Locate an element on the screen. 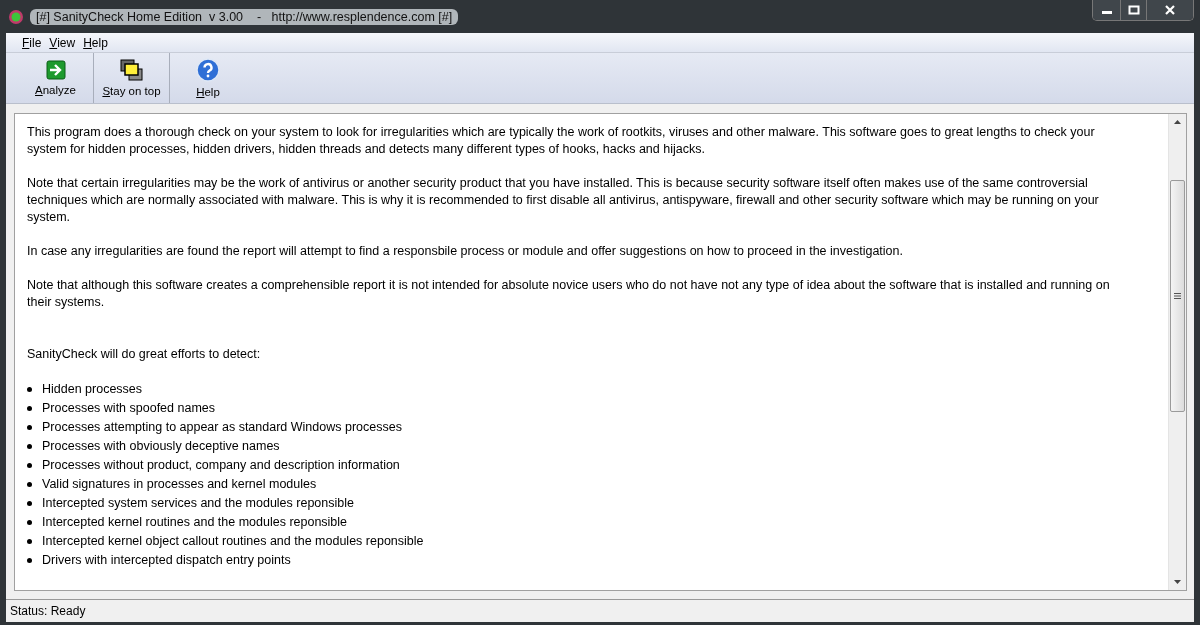 This screenshot has width=1200, height=625. toolbar-button: Help is located at coordinates (208, 78).